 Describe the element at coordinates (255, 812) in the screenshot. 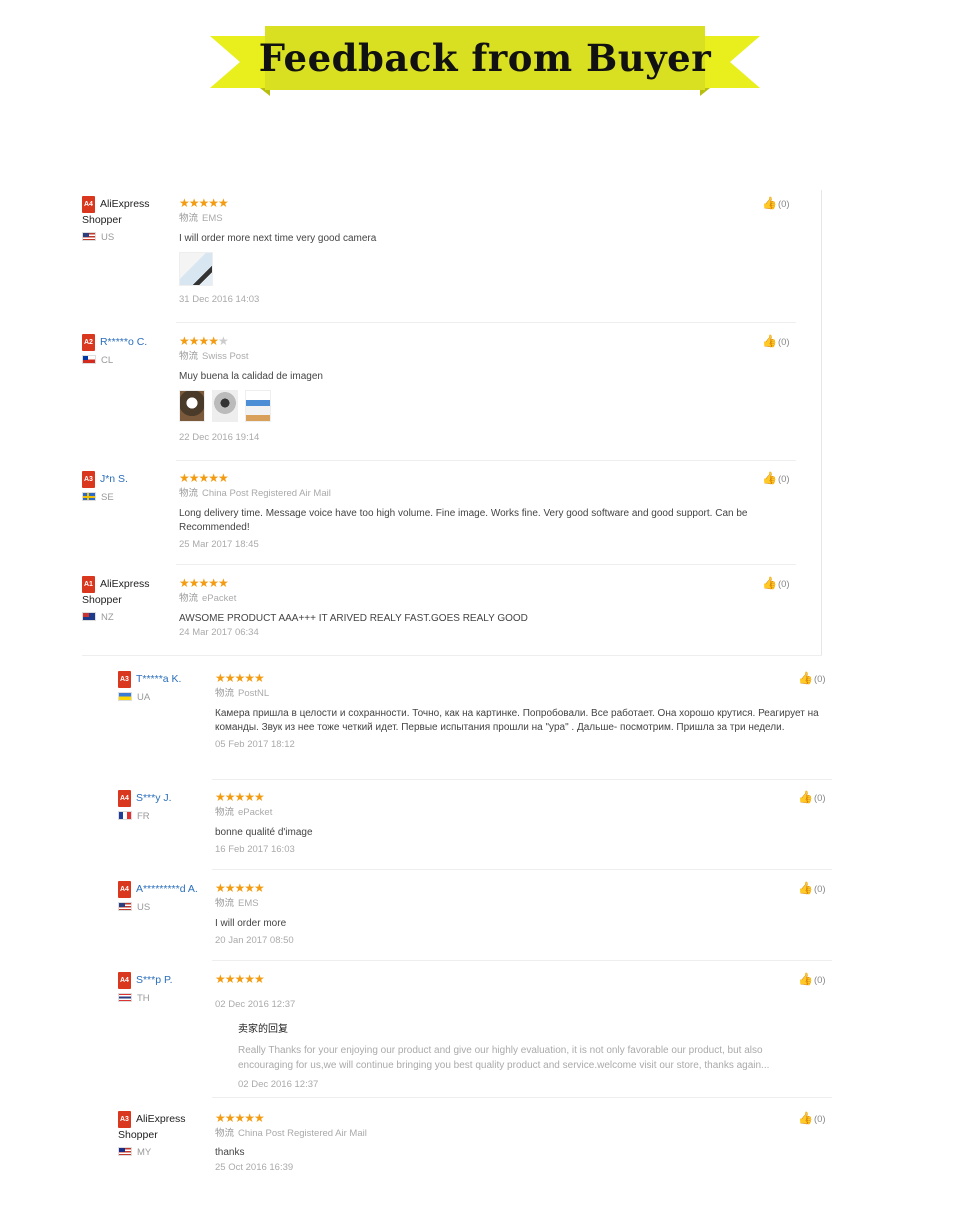

I see `logistics-method: ePacket` at that location.